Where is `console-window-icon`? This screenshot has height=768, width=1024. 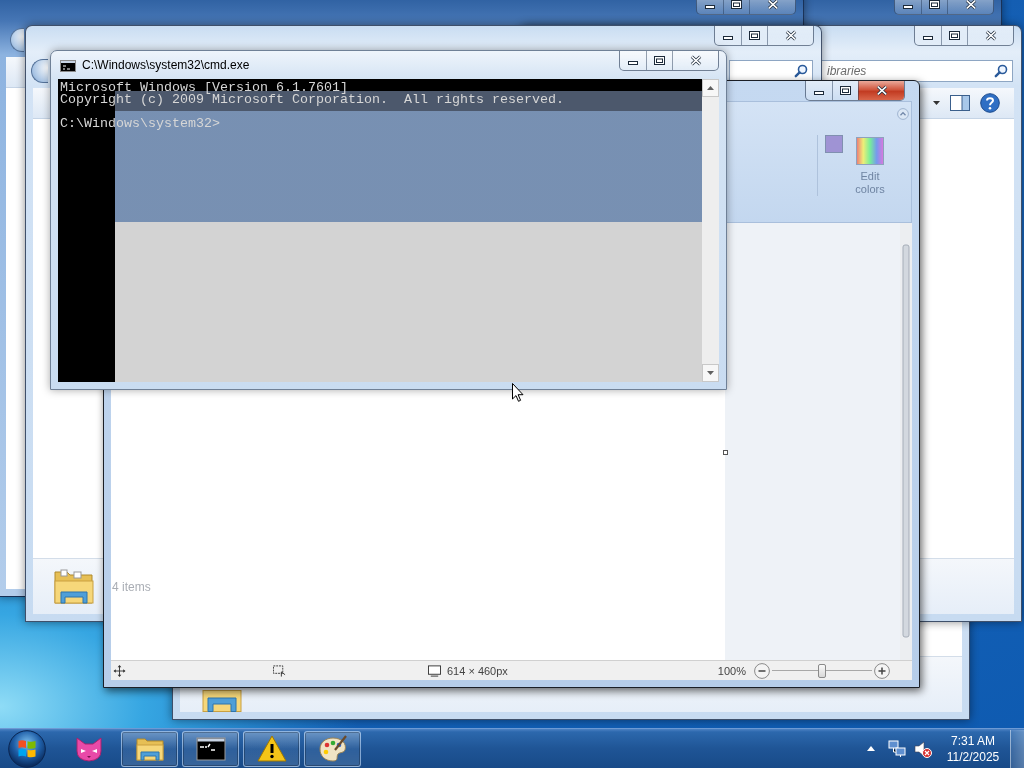
console-window-icon is located at coordinates (68, 66).